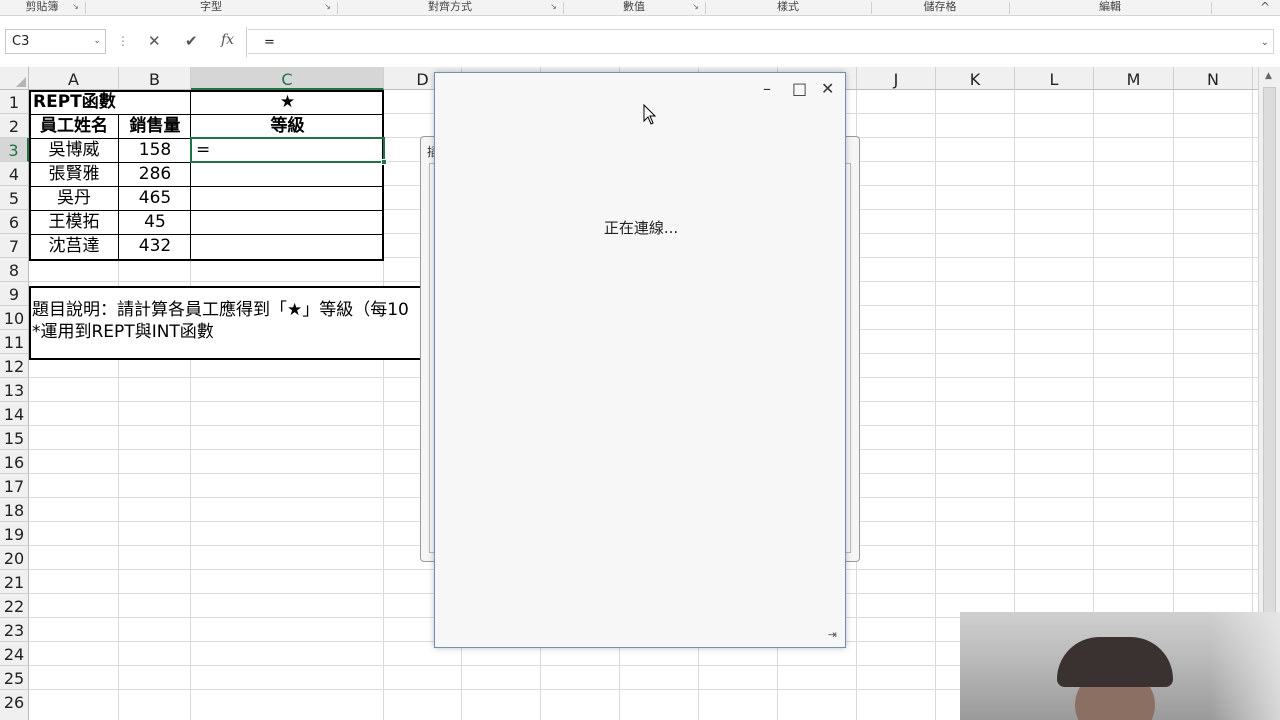 This screenshot has height=720, width=1280. I want to click on alignment-launcher-icon: ↘, so click(553, 7).